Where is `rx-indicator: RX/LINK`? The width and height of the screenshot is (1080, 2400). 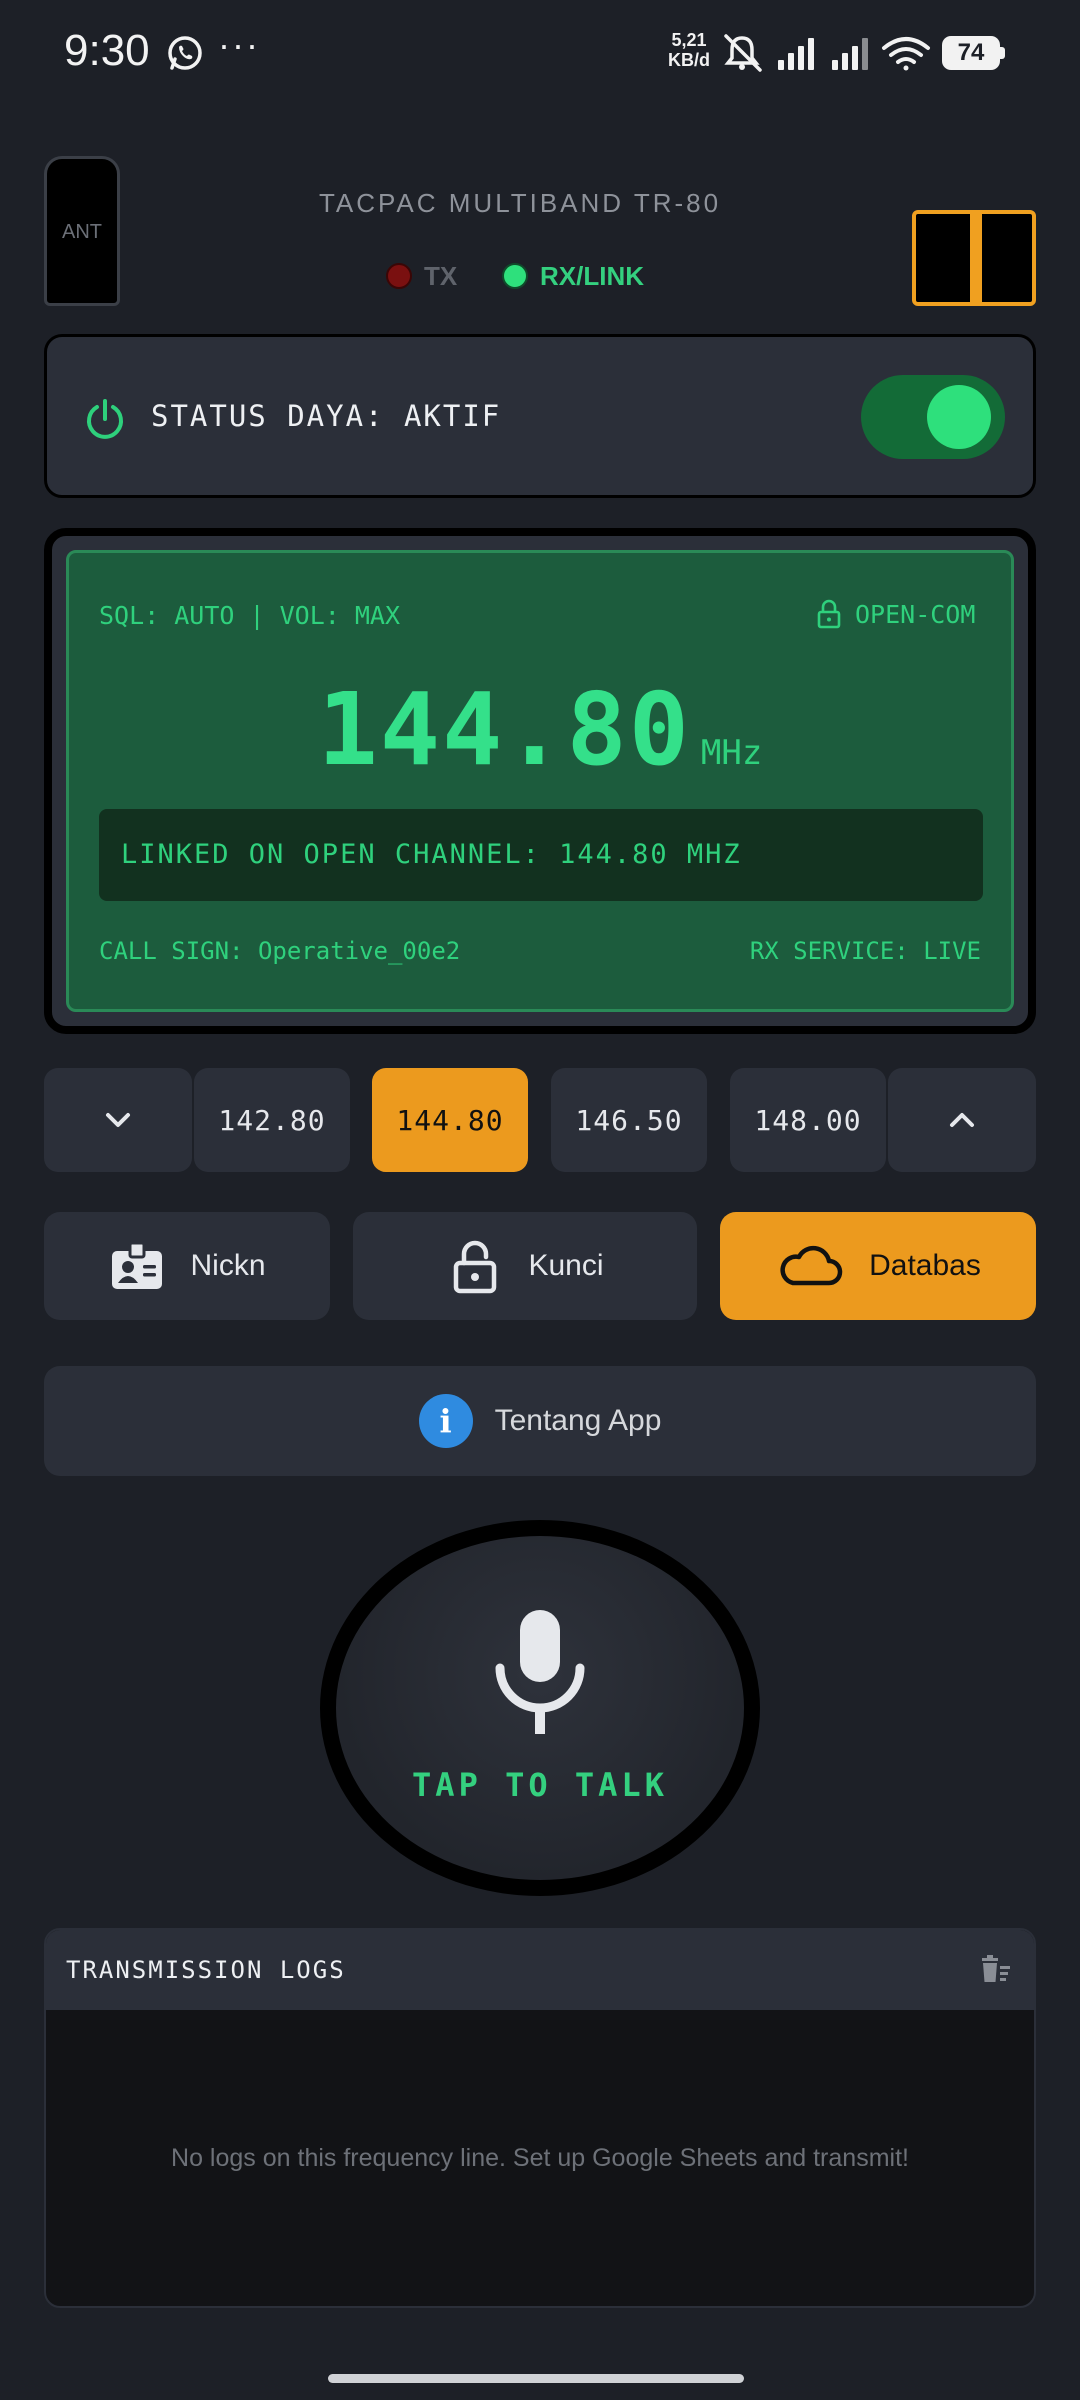 rx-indicator: RX/LINK is located at coordinates (573, 276).